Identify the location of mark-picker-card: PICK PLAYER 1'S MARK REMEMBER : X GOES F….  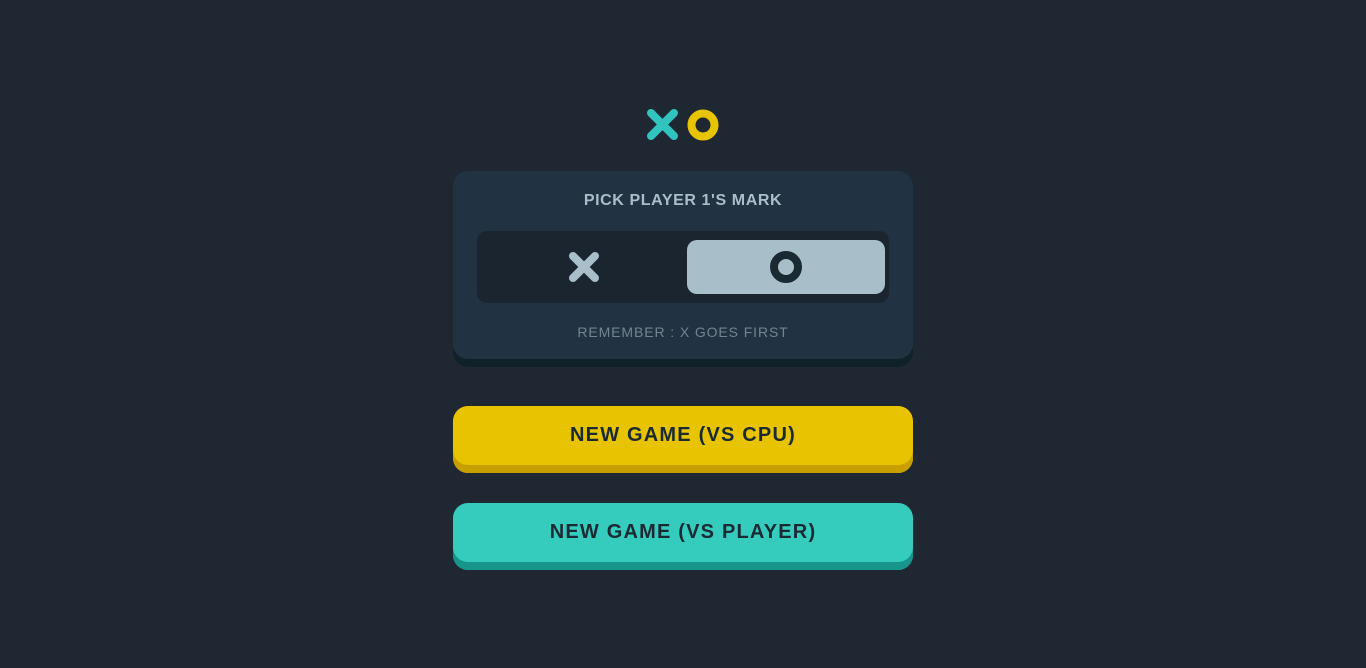
(683, 269).